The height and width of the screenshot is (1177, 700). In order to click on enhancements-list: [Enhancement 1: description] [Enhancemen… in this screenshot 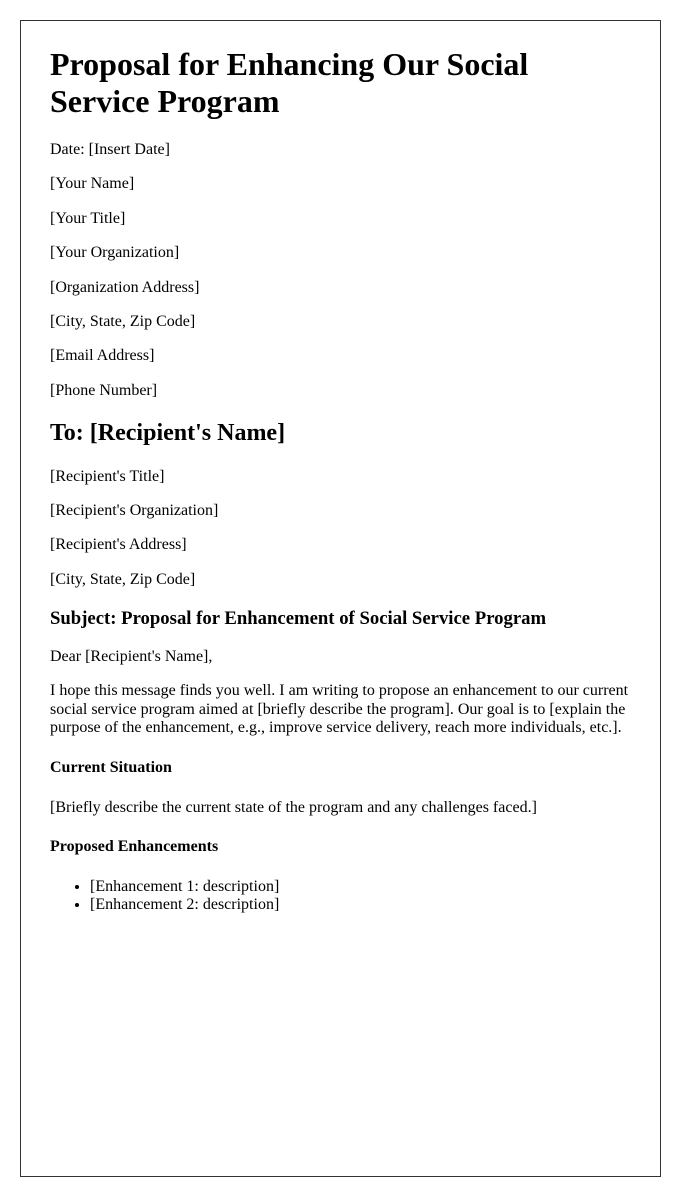, I will do `click(340, 896)`.